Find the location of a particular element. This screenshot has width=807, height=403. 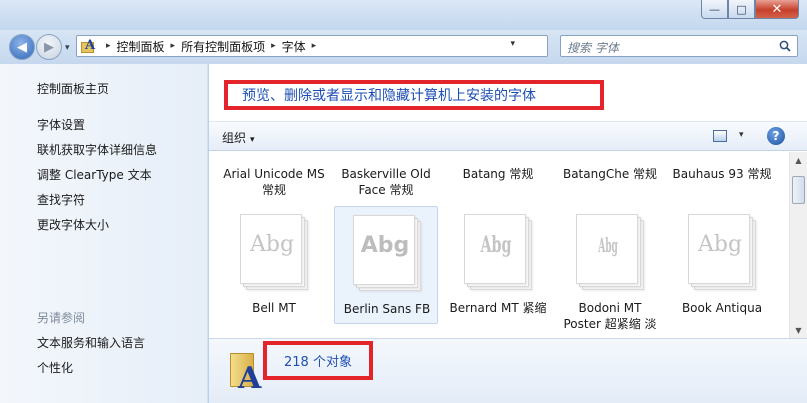

font-item: Abg Bernard MT 紧缩 is located at coordinates (498, 272).